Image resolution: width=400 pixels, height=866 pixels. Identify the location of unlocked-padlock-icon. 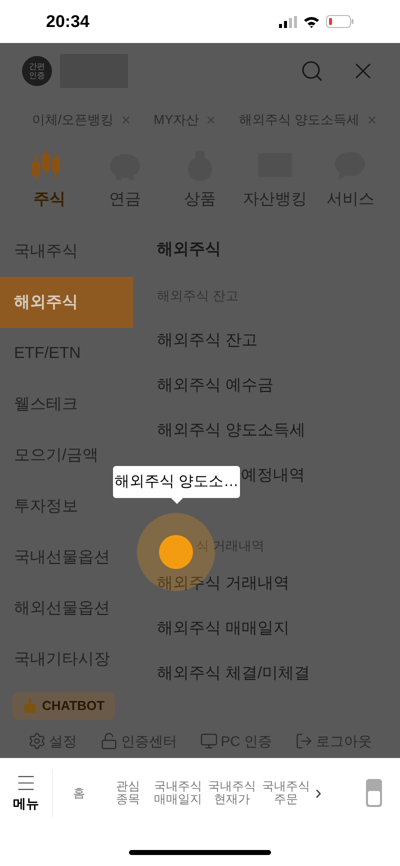
(109, 741).